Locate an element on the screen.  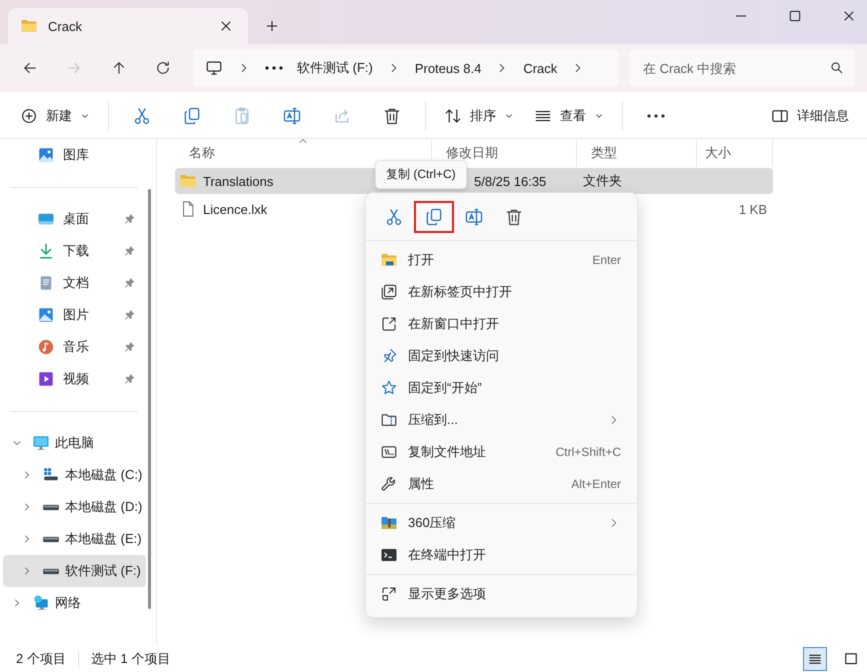
file-type: 文件夹 is located at coordinates (602, 181).